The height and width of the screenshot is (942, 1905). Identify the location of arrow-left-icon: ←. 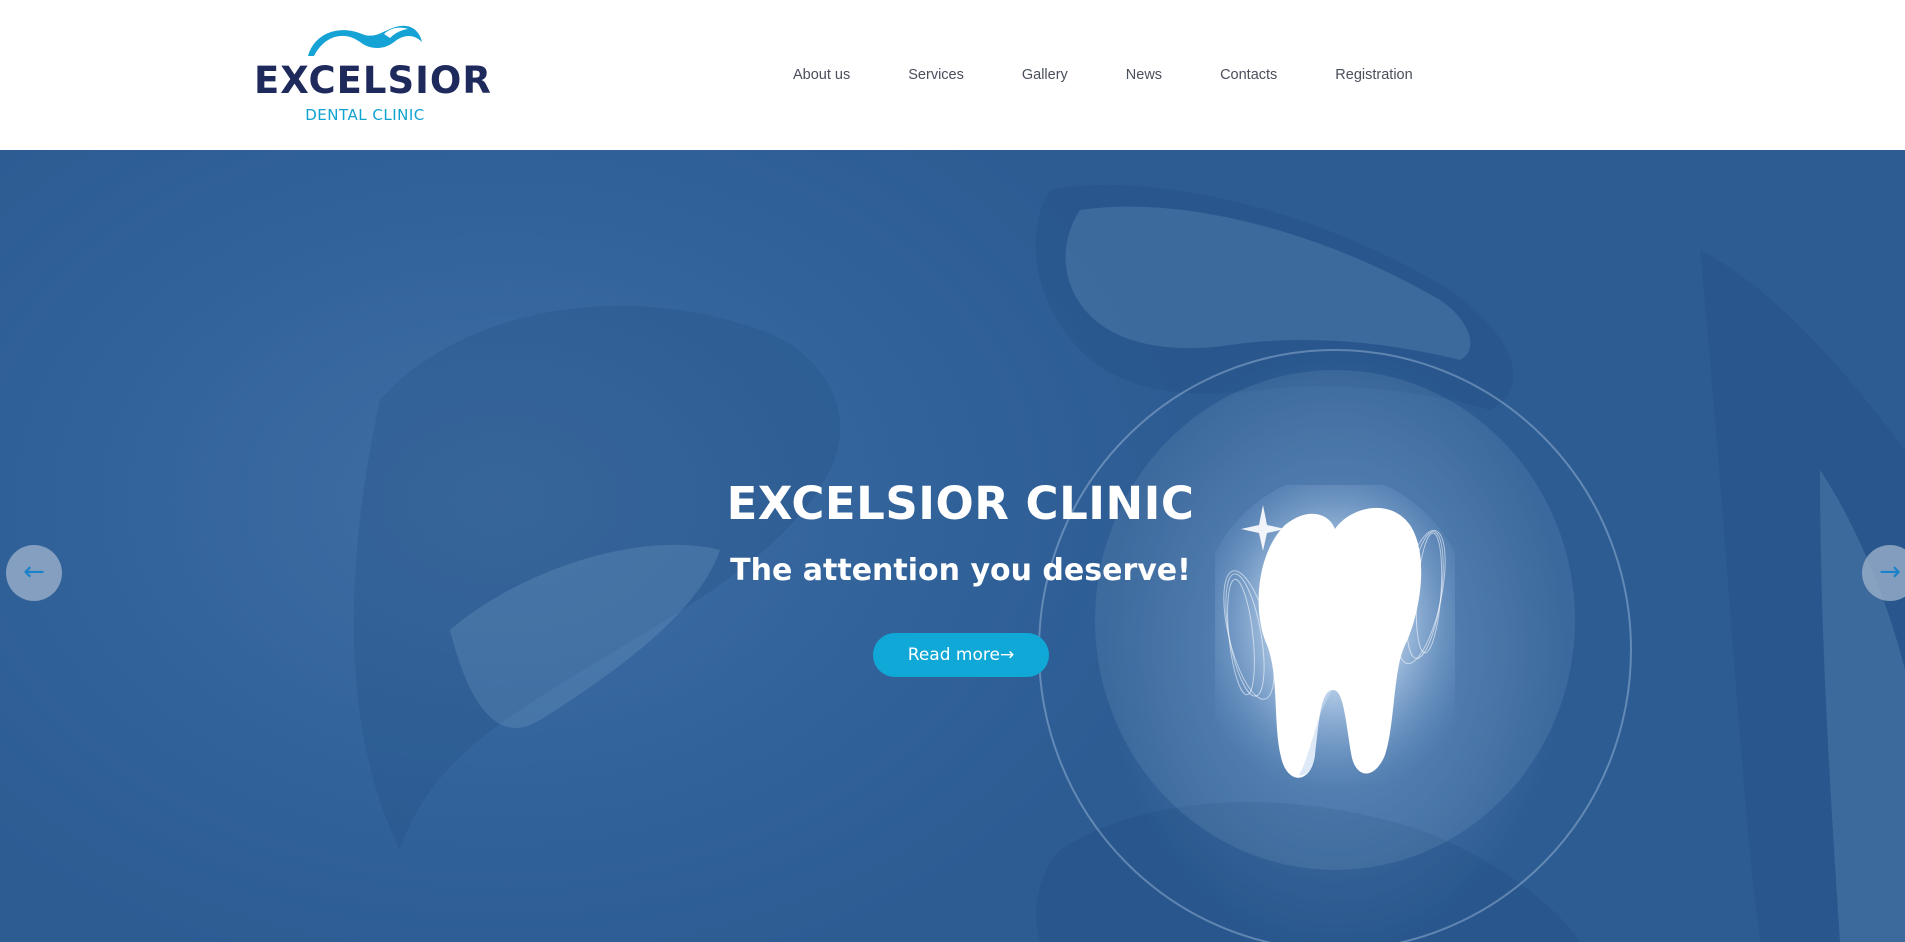
(34, 573).